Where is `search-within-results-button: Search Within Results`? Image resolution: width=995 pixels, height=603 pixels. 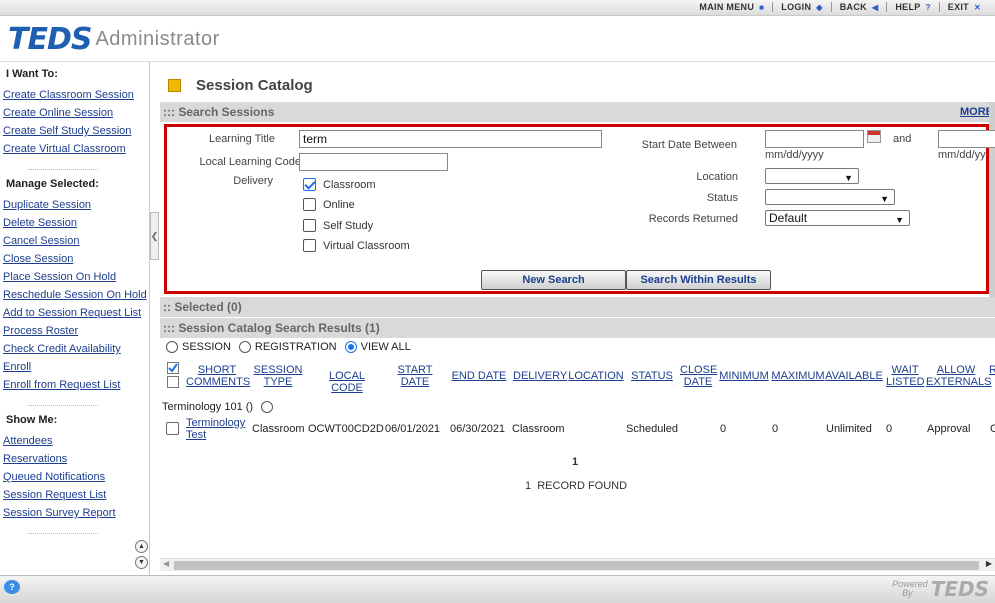
search-within-results-button: Search Within Results is located at coordinates (698, 280).